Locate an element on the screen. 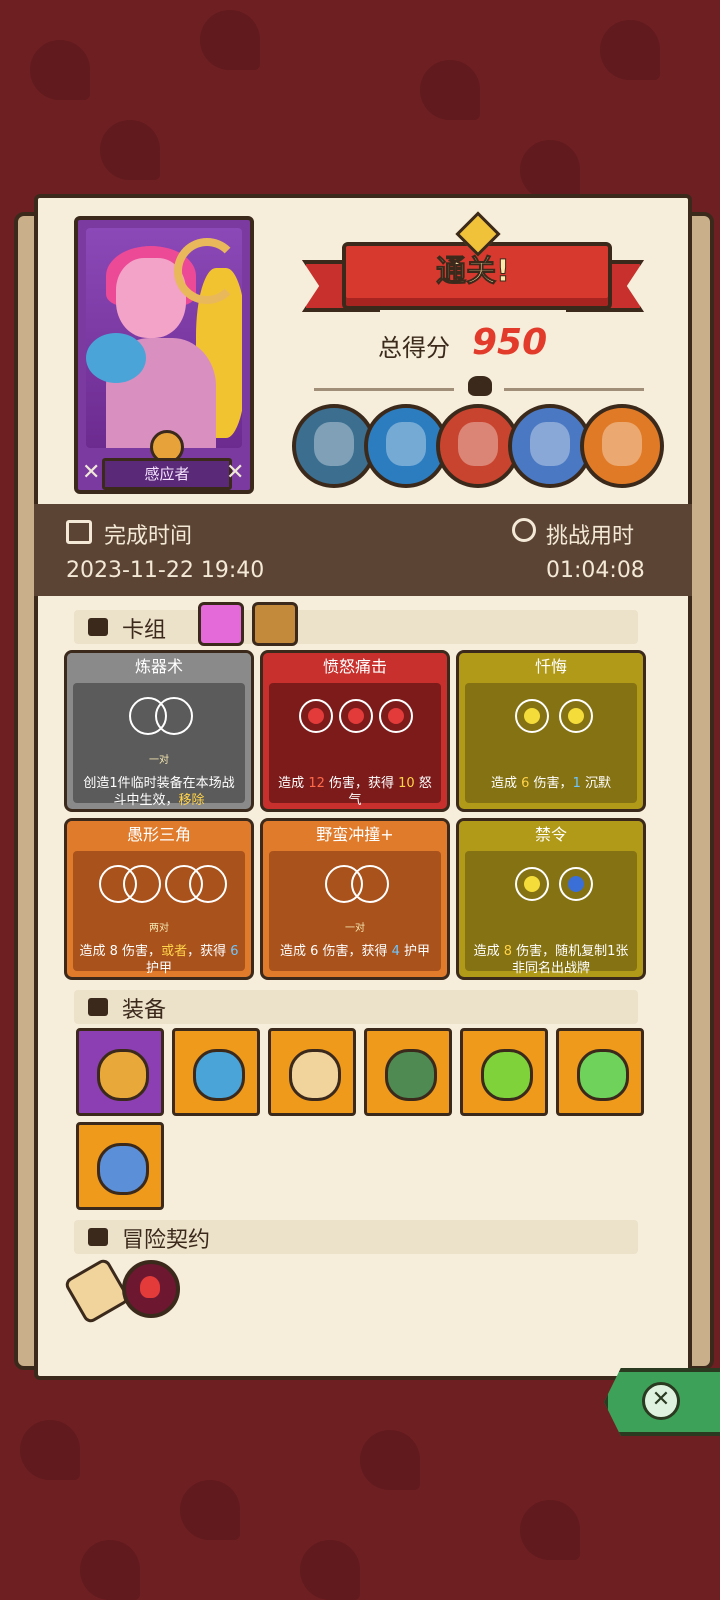 This screenshot has width=720, height=1600. box-icon is located at coordinates (98, 1007).